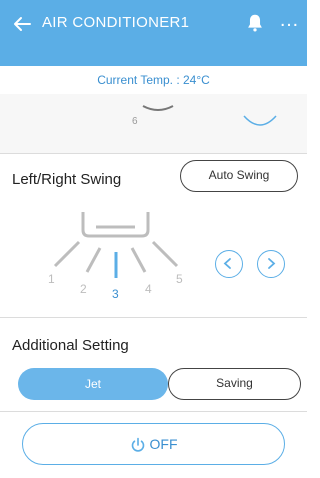 This screenshot has height=478, width=320. I want to click on chevron-right-icon, so click(272, 263).